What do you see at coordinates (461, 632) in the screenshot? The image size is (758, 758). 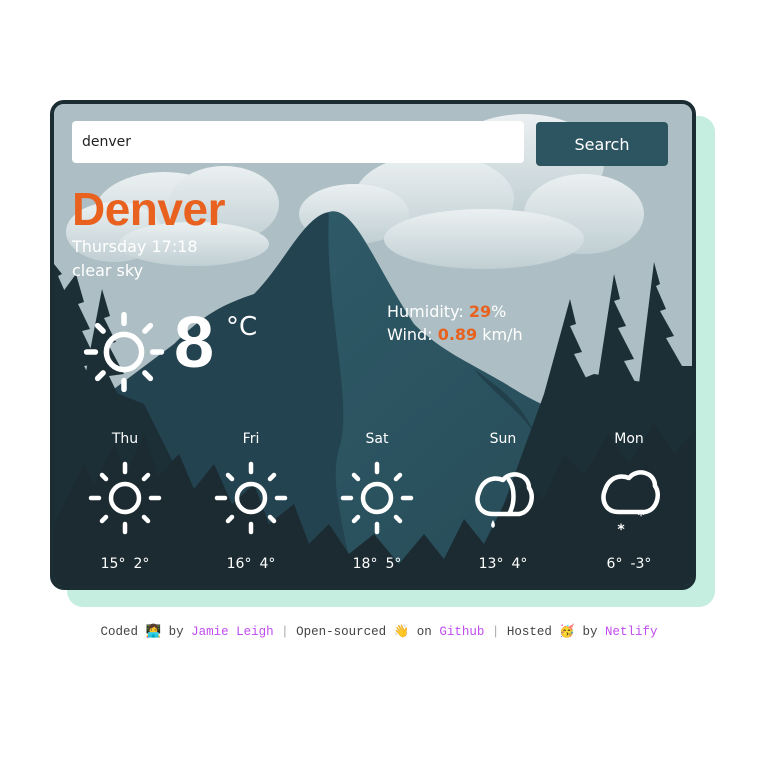 I see `github-link: Github` at bounding box center [461, 632].